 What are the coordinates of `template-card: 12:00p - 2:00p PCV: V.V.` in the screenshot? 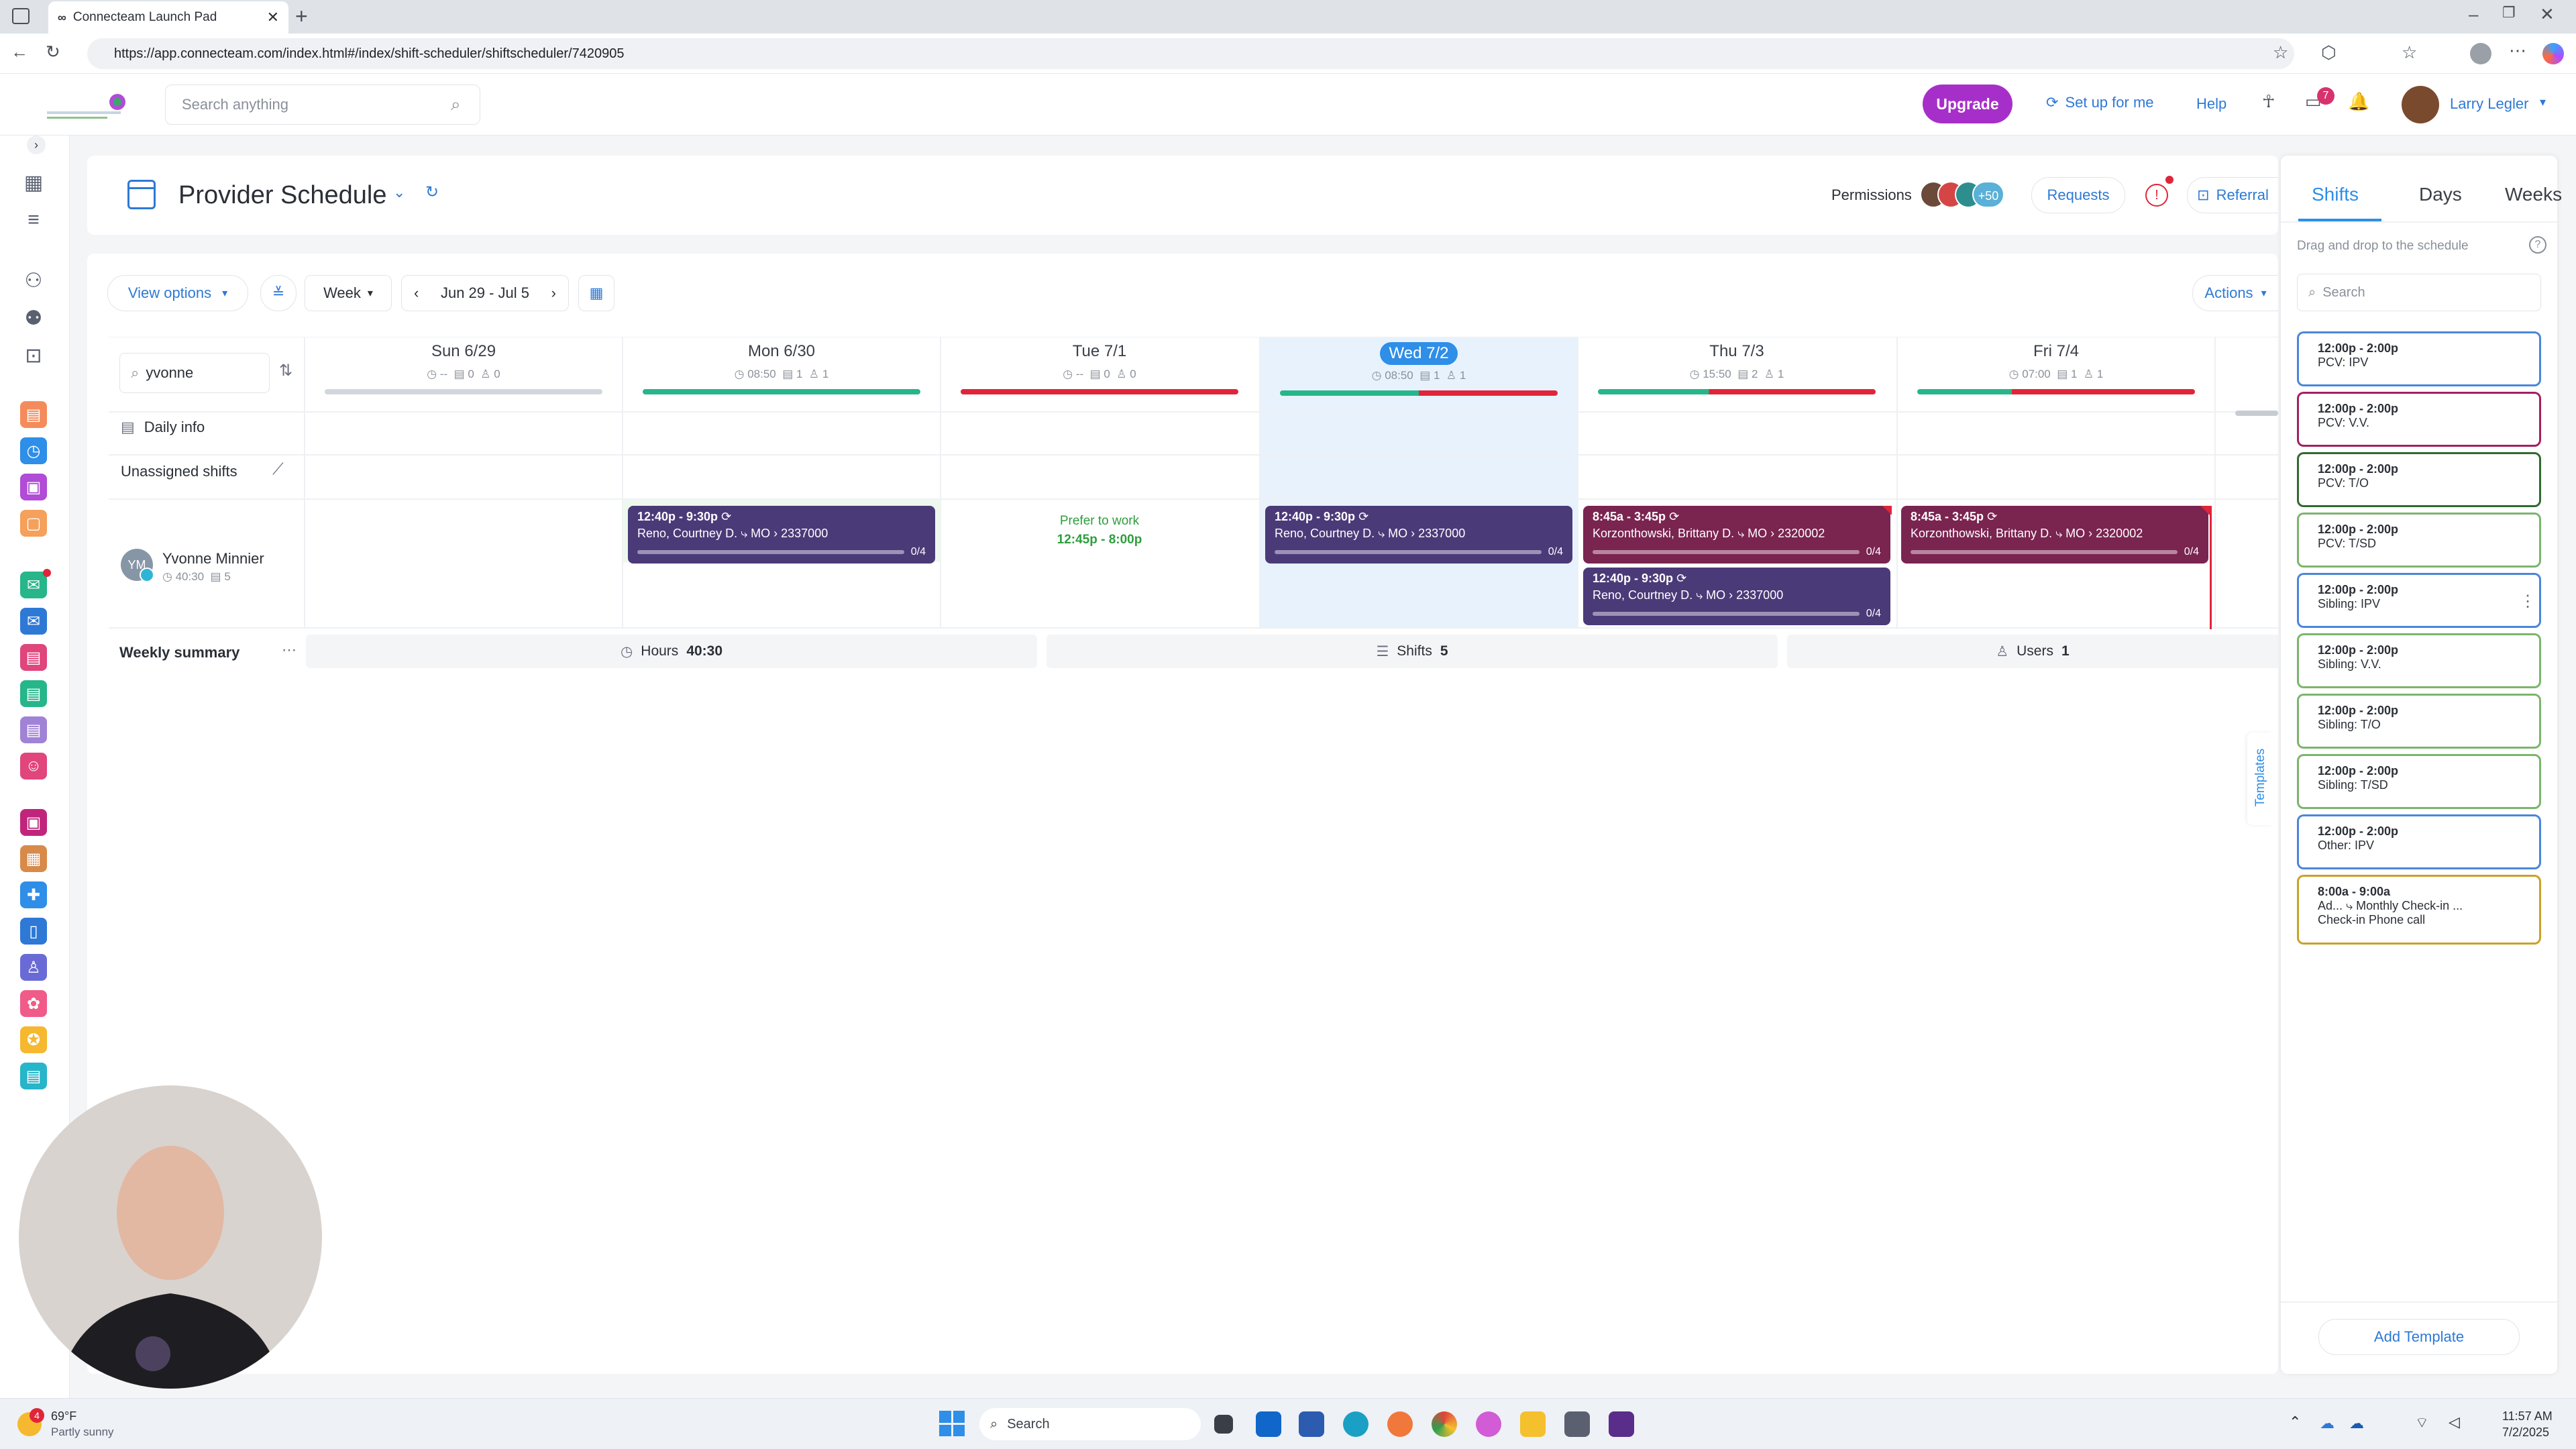 It's located at (2419, 419).